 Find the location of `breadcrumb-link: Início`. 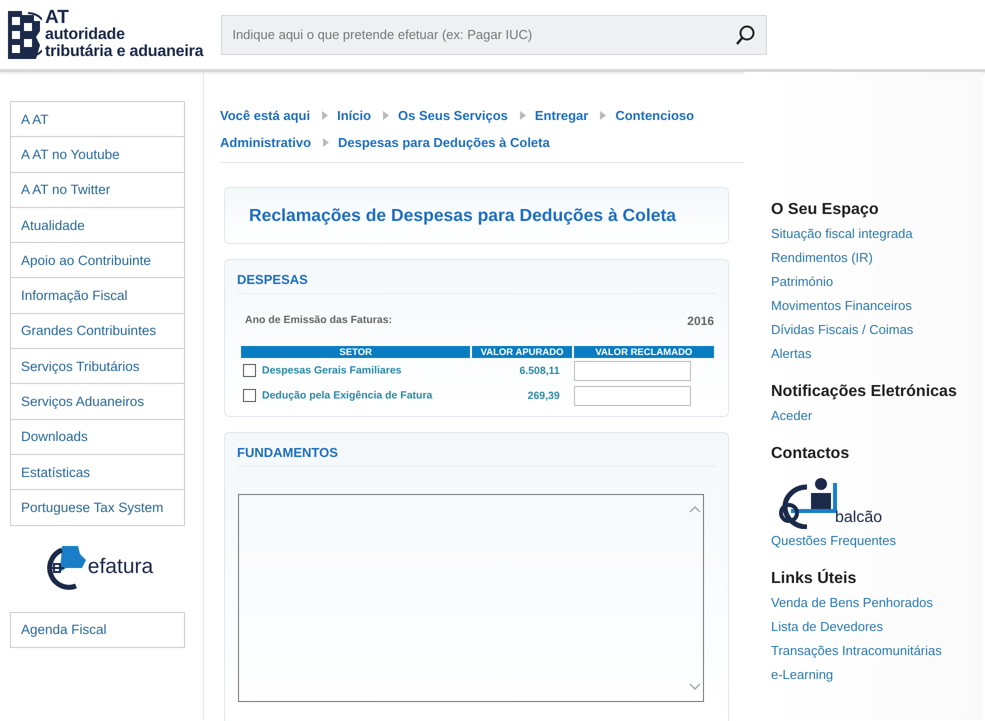

breadcrumb-link: Início is located at coordinates (354, 115).